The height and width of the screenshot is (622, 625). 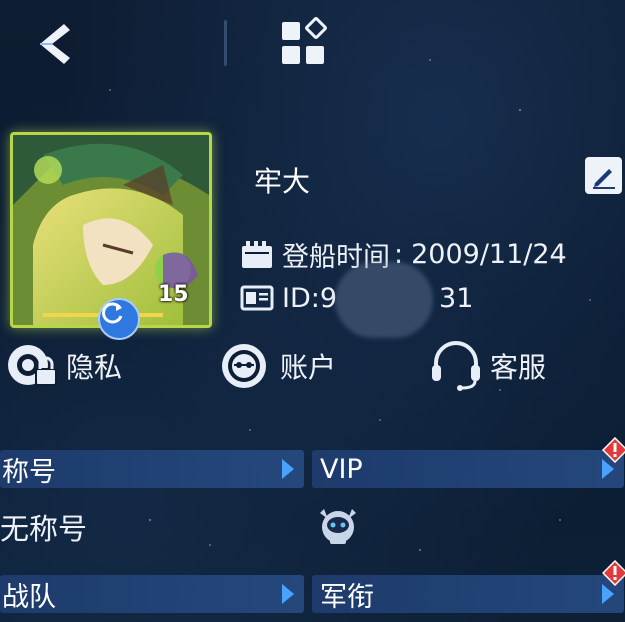 I want to click on account-button: 账户, so click(x=277, y=366).